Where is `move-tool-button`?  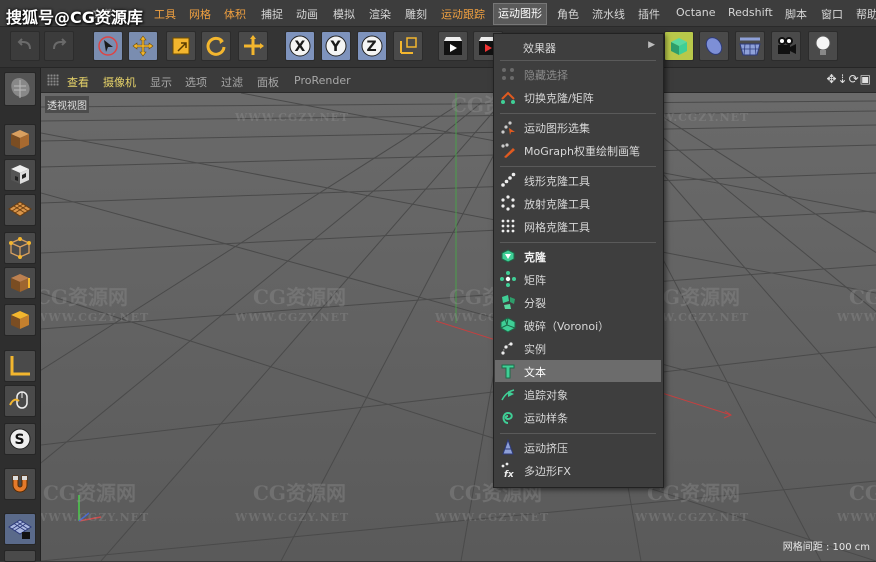 move-tool-button is located at coordinates (143, 46).